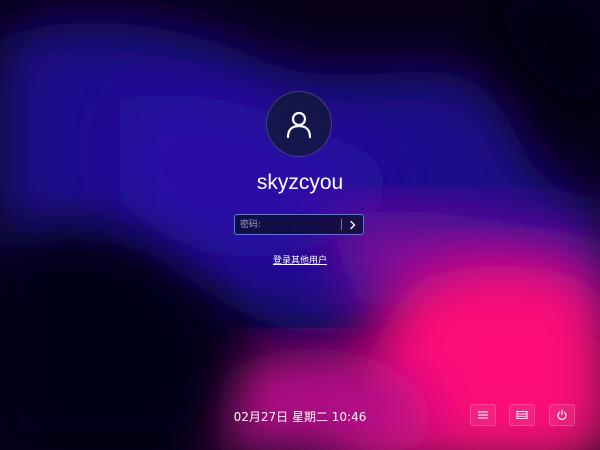 This screenshot has height=450, width=600. I want to click on user-avatar, so click(299, 124).